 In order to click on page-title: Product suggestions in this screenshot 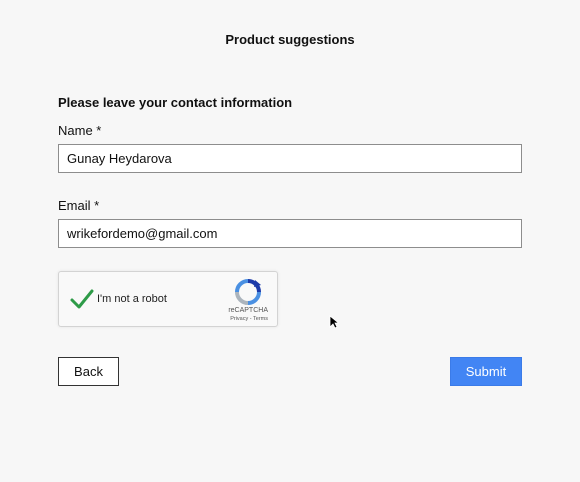, I will do `click(290, 39)`.